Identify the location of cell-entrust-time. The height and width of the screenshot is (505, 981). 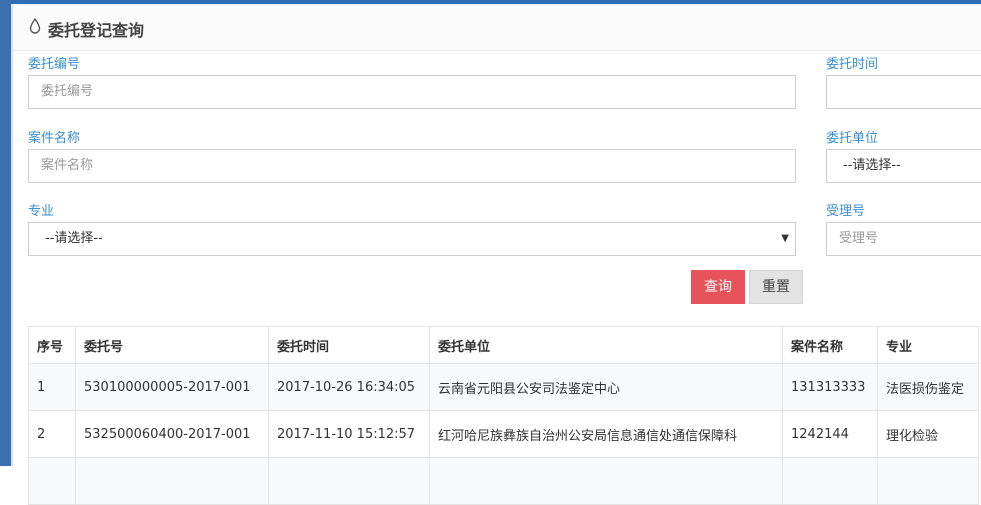
(349, 481).